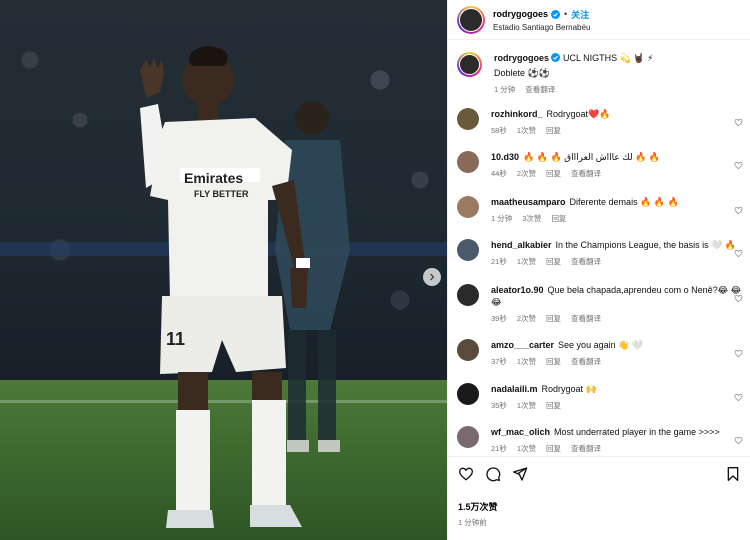 Image resolution: width=750 pixels, height=540 pixels. I want to click on caption-username: rodrygogoes, so click(521, 58).